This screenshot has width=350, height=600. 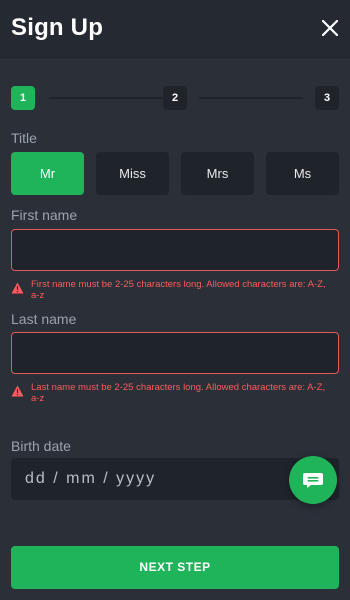 I want to click on title-option-miss: Miss, so click(x=132, y=173).